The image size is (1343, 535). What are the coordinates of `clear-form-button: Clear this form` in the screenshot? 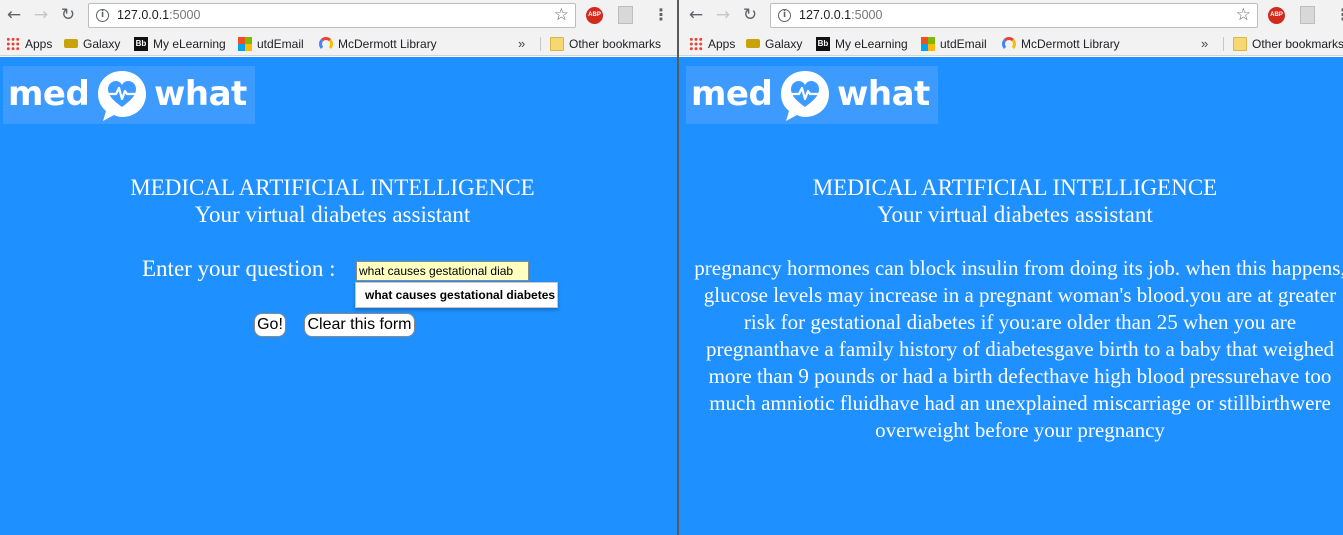 It's located at (359, 325).